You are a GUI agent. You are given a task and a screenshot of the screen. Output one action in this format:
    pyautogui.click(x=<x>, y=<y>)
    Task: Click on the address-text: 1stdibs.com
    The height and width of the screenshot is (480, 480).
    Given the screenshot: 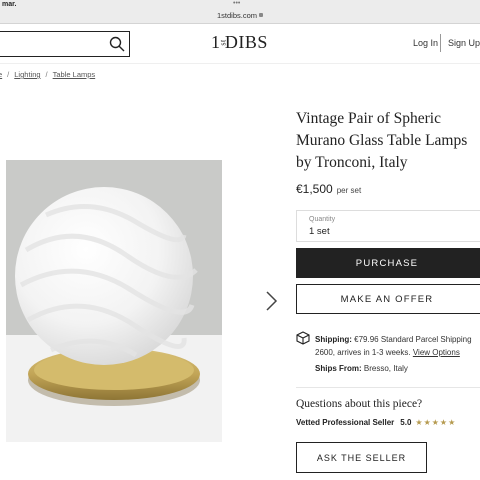 What is the action you would take?
    pyautogui.click(x=237, y=15)
    